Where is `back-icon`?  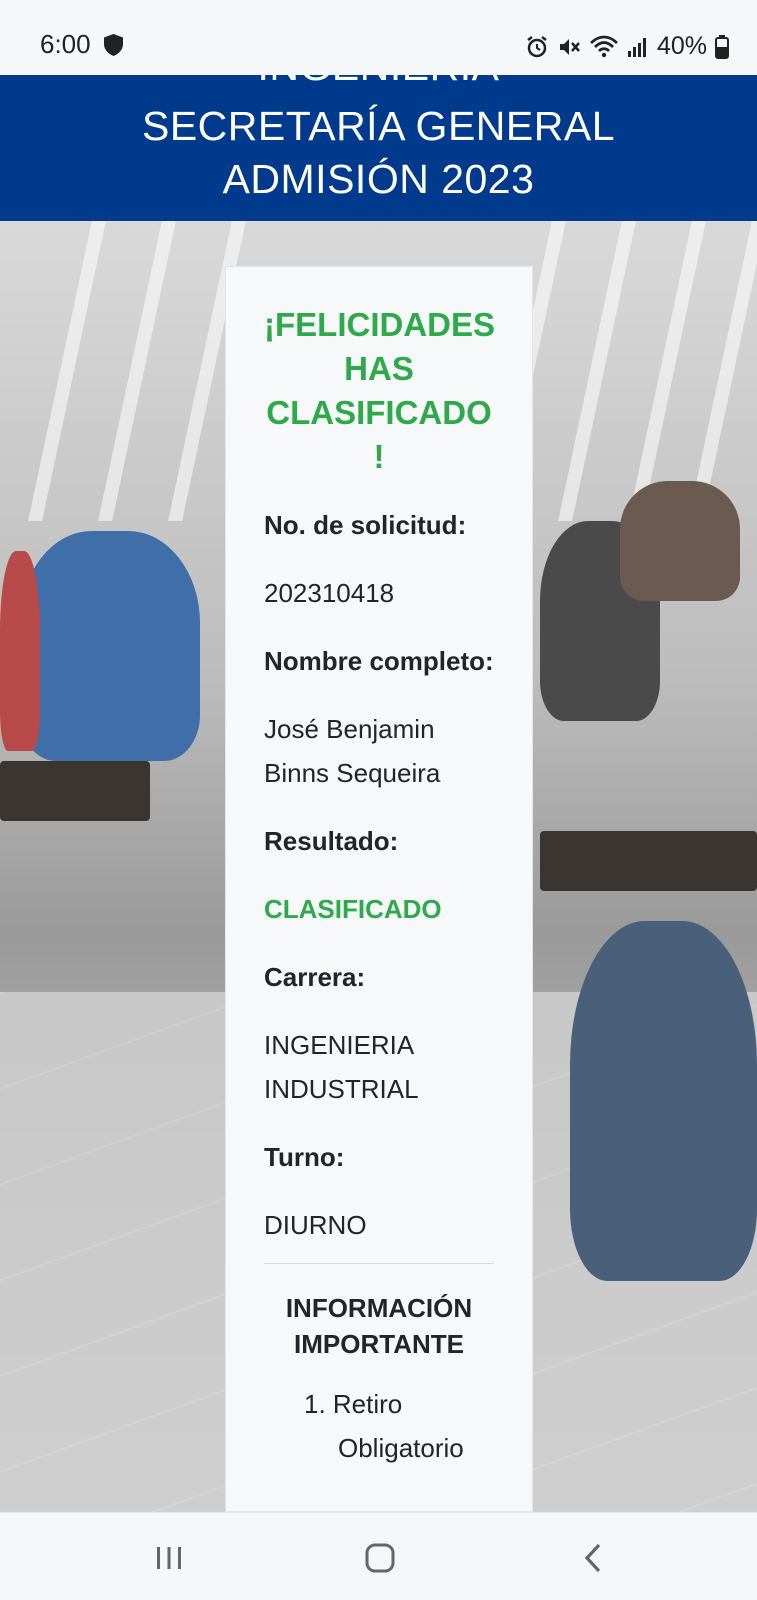 back-icon is located at coordinates (592, 1558).